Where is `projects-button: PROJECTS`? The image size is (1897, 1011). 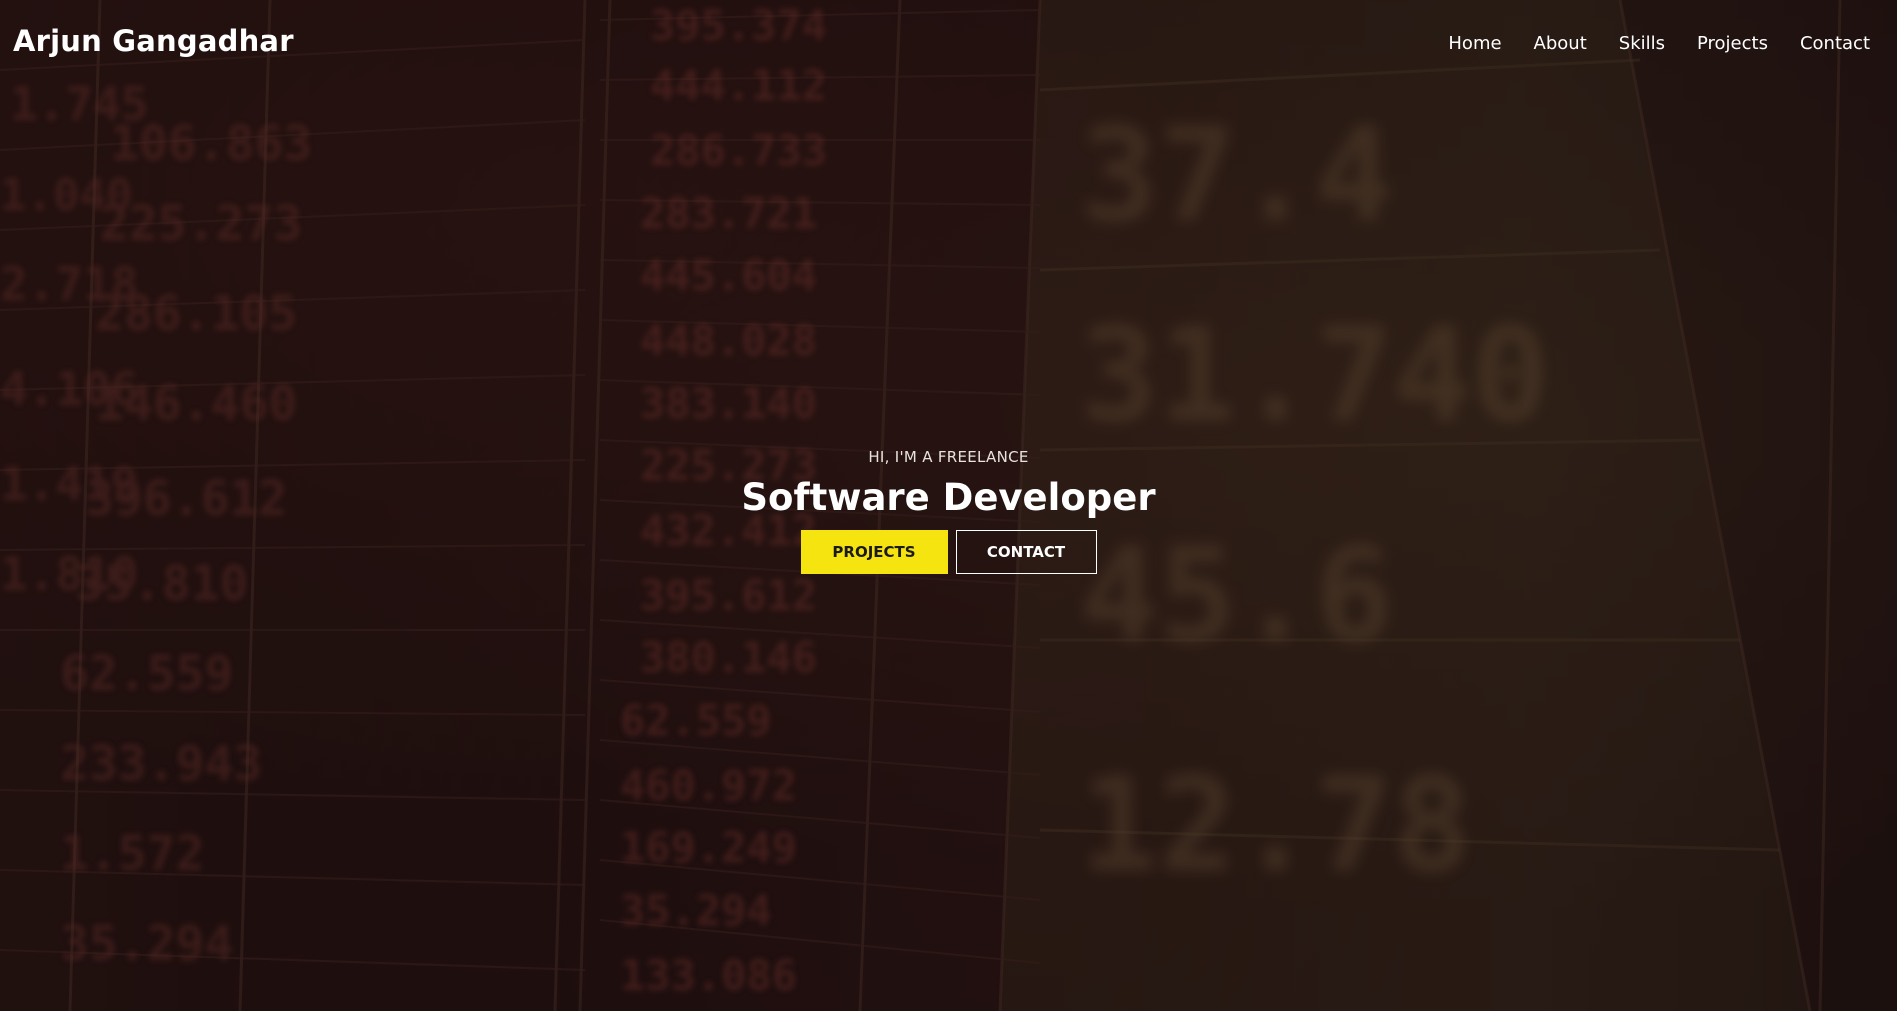
projects-button: PROJECTS is located at coordinates (874, 552).